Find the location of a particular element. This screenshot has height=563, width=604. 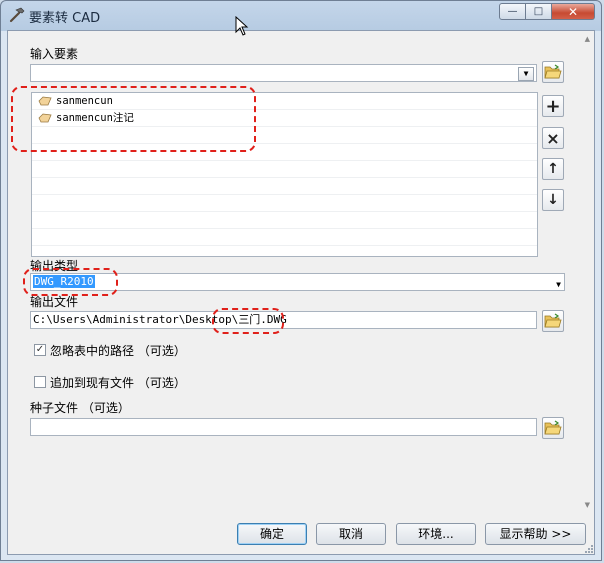

delete-icon: × is located at coordinates (553, 138).